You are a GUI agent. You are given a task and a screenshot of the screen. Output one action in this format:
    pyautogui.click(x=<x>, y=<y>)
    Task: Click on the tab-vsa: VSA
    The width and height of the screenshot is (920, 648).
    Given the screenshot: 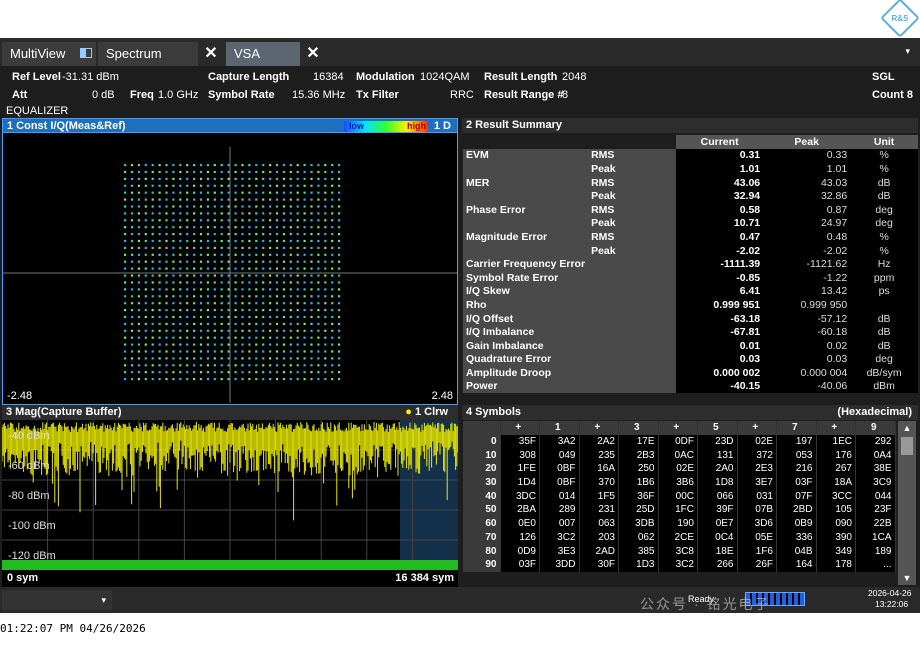 What is the action you would take?
    pyautogui.click(x=263, y=54)
    